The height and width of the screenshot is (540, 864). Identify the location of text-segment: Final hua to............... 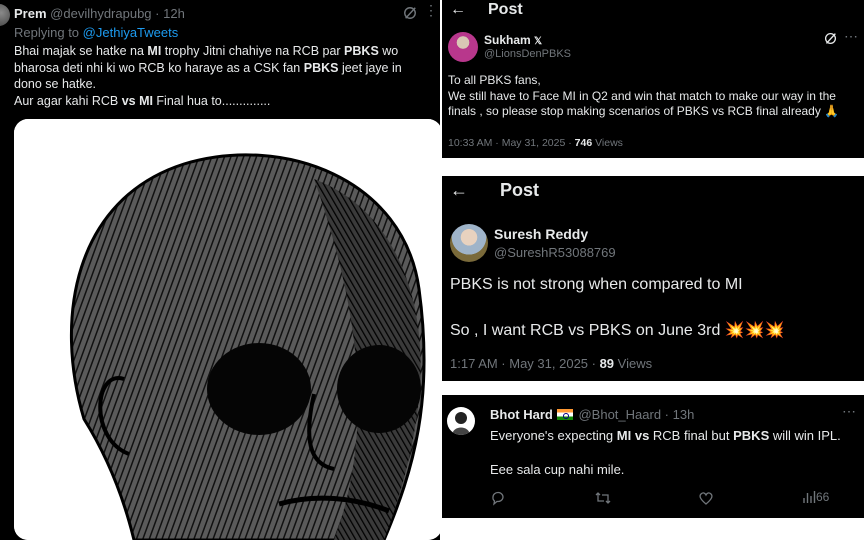
(211, 100).